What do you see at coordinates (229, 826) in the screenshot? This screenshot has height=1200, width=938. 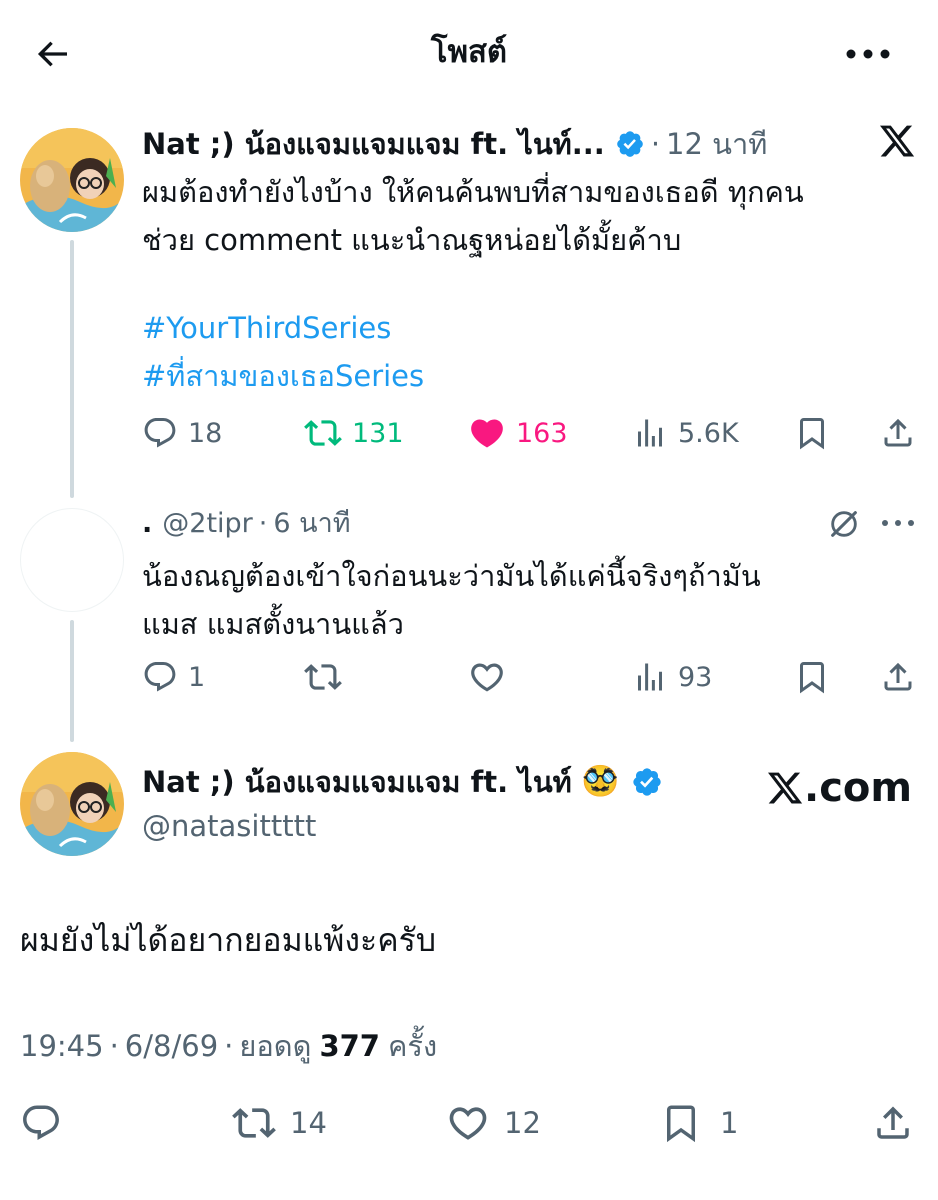 I see `handle: @natasittttt` at bounding box center [229, 826].